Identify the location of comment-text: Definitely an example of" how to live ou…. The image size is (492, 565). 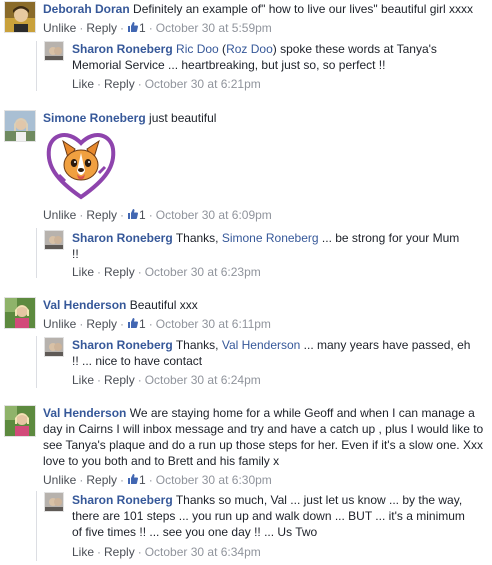
(303, 9).